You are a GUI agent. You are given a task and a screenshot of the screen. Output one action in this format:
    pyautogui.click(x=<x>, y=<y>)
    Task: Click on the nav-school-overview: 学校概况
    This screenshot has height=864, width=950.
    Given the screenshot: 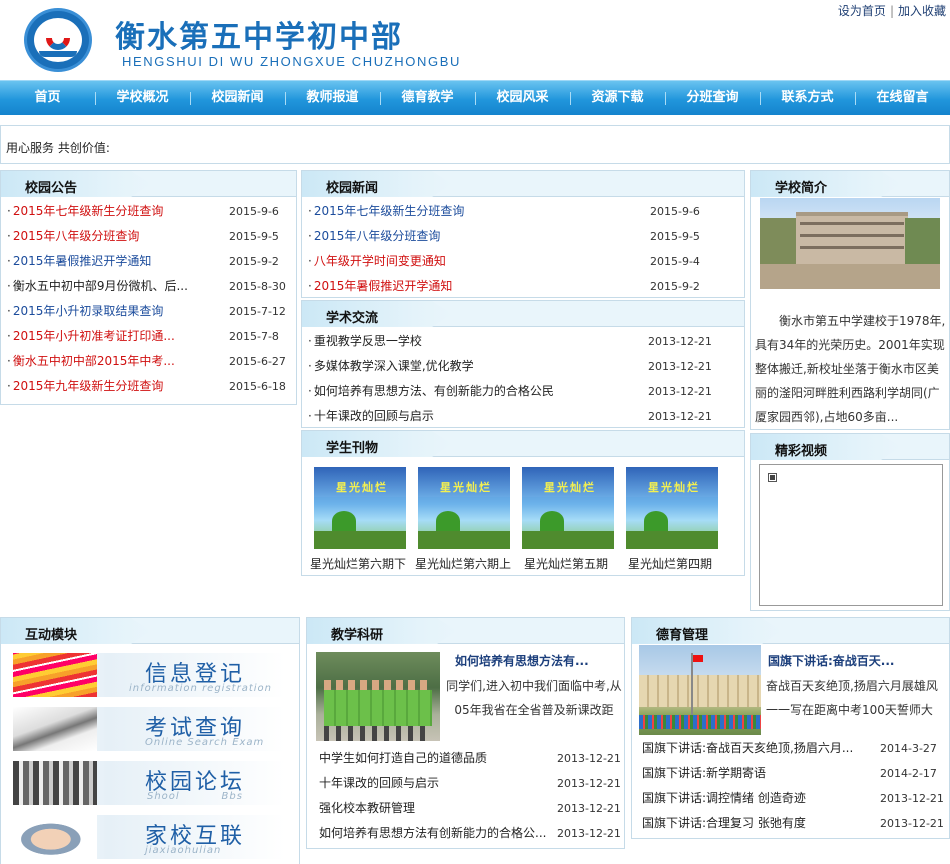 What is the action you would take?
    pyautogui.click(x=142, y=98)
    